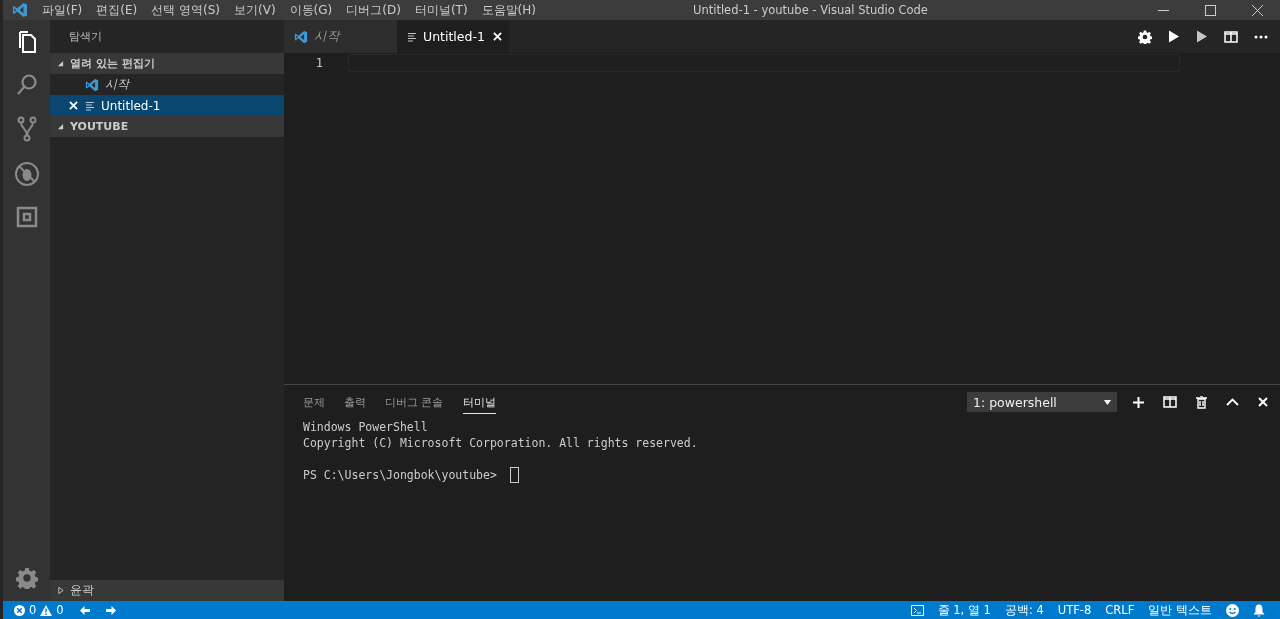  Describe the element at coordinates (110, 610) in the screenshot. I see `arrow-right-icon` at that location.